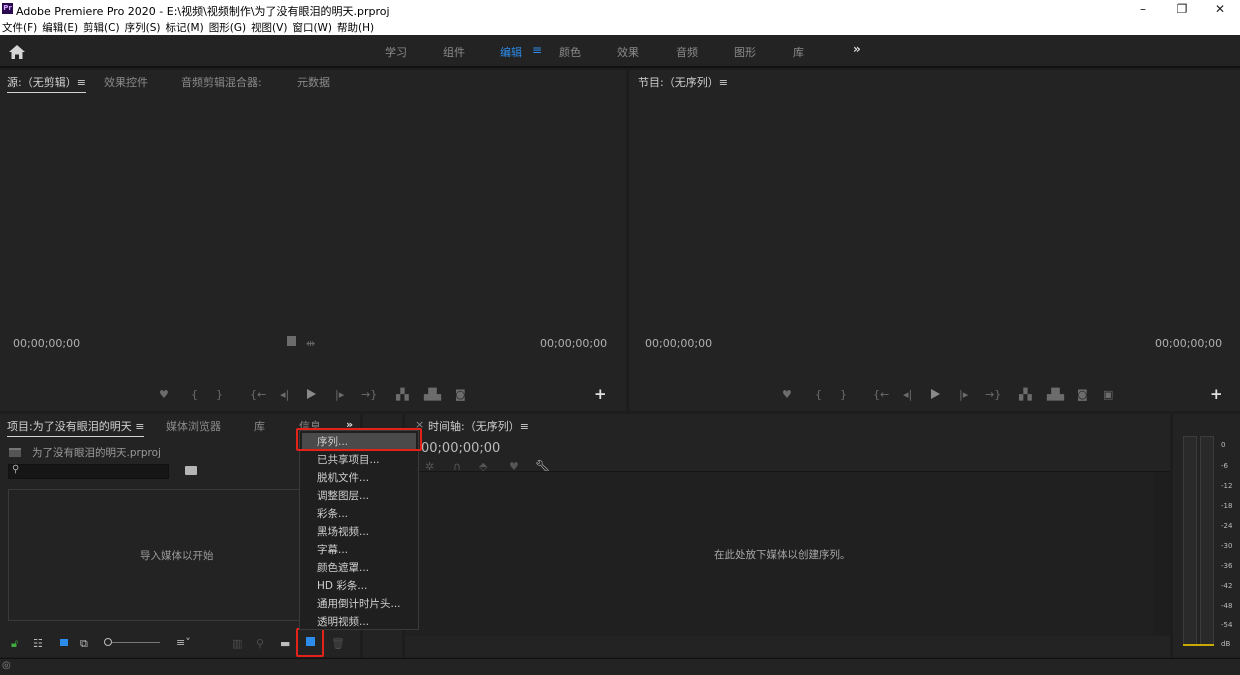  I want to click on program-go-to-out-icon: →}, so click(993, 394).